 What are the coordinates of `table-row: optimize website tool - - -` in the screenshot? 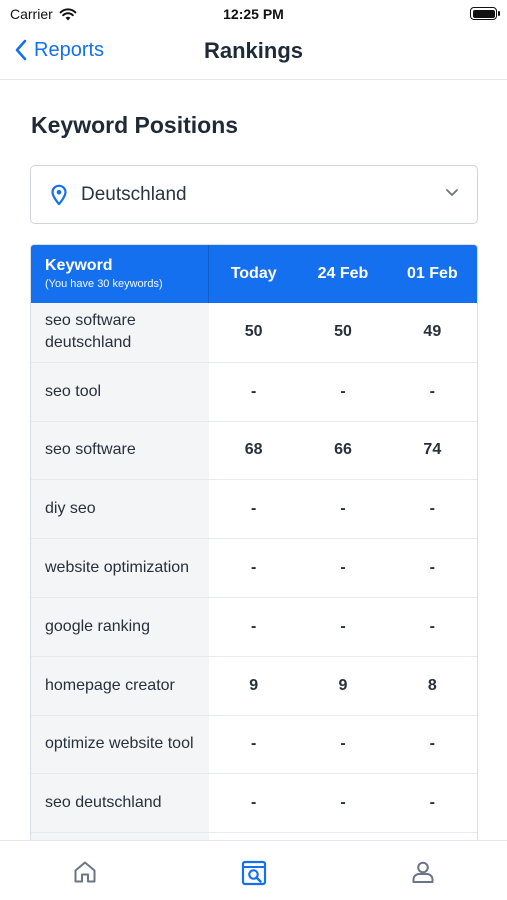 It's located at (254, 744).